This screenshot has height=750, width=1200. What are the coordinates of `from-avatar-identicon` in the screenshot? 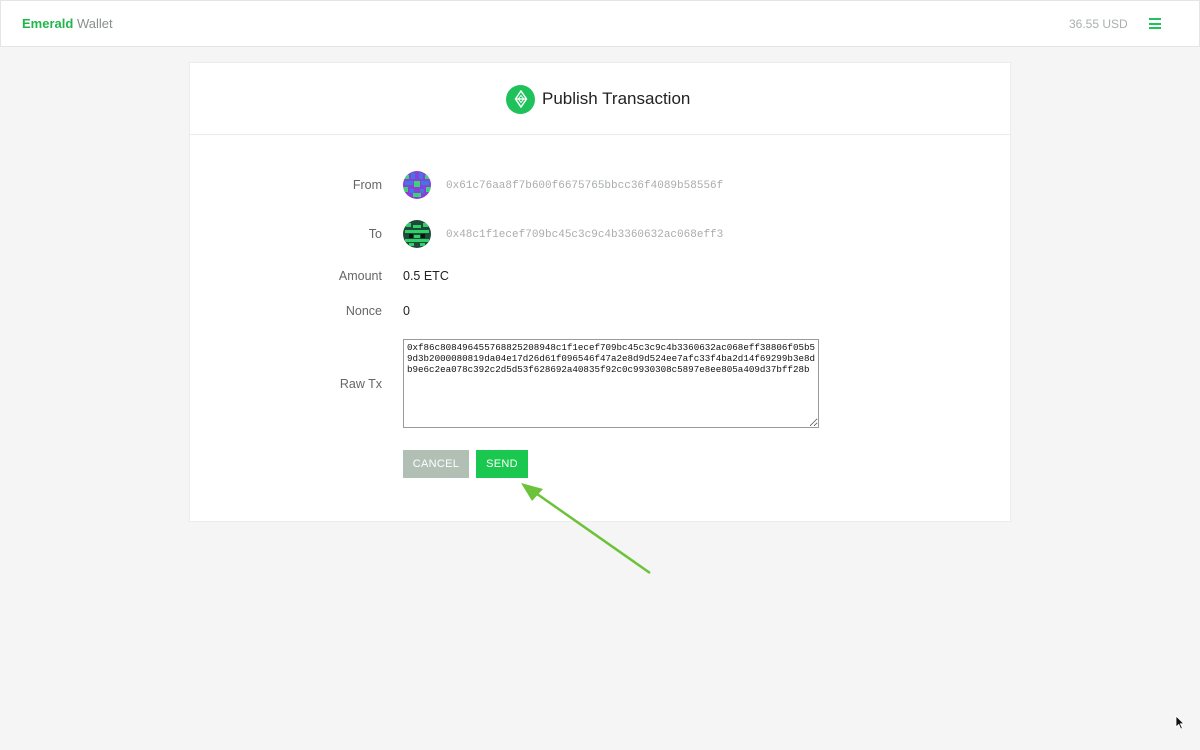 It's located at (417, 185).